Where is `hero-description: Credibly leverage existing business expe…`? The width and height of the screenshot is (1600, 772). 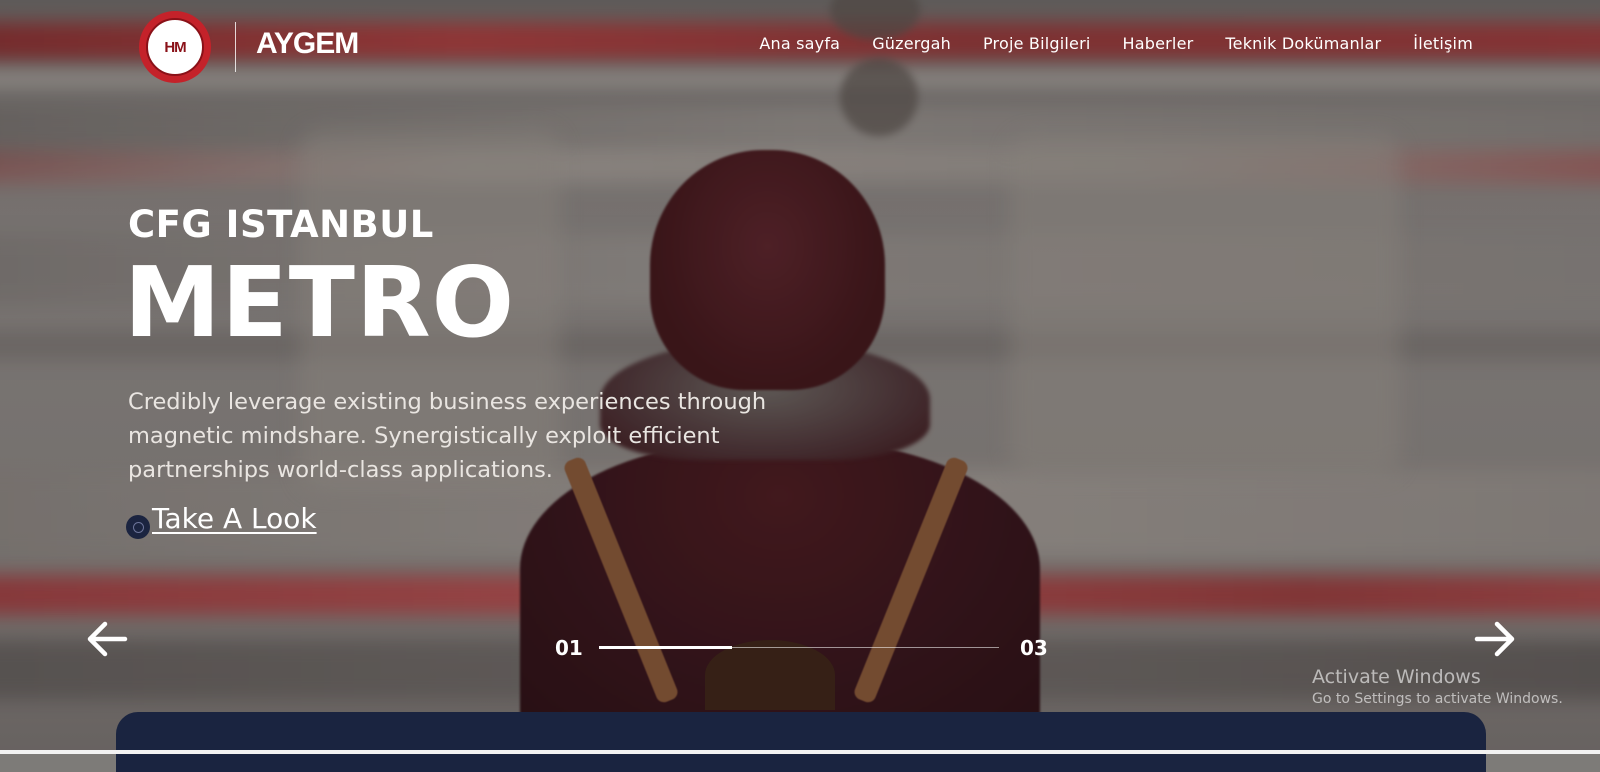 hero-description: Credibly leverage existing business expe… is located at coordinates (447, 436).